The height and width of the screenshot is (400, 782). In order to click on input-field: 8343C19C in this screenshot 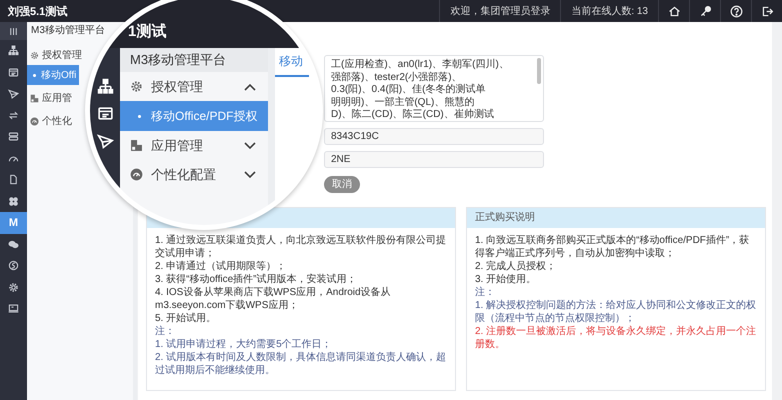, I will do `click(434, 136)`.